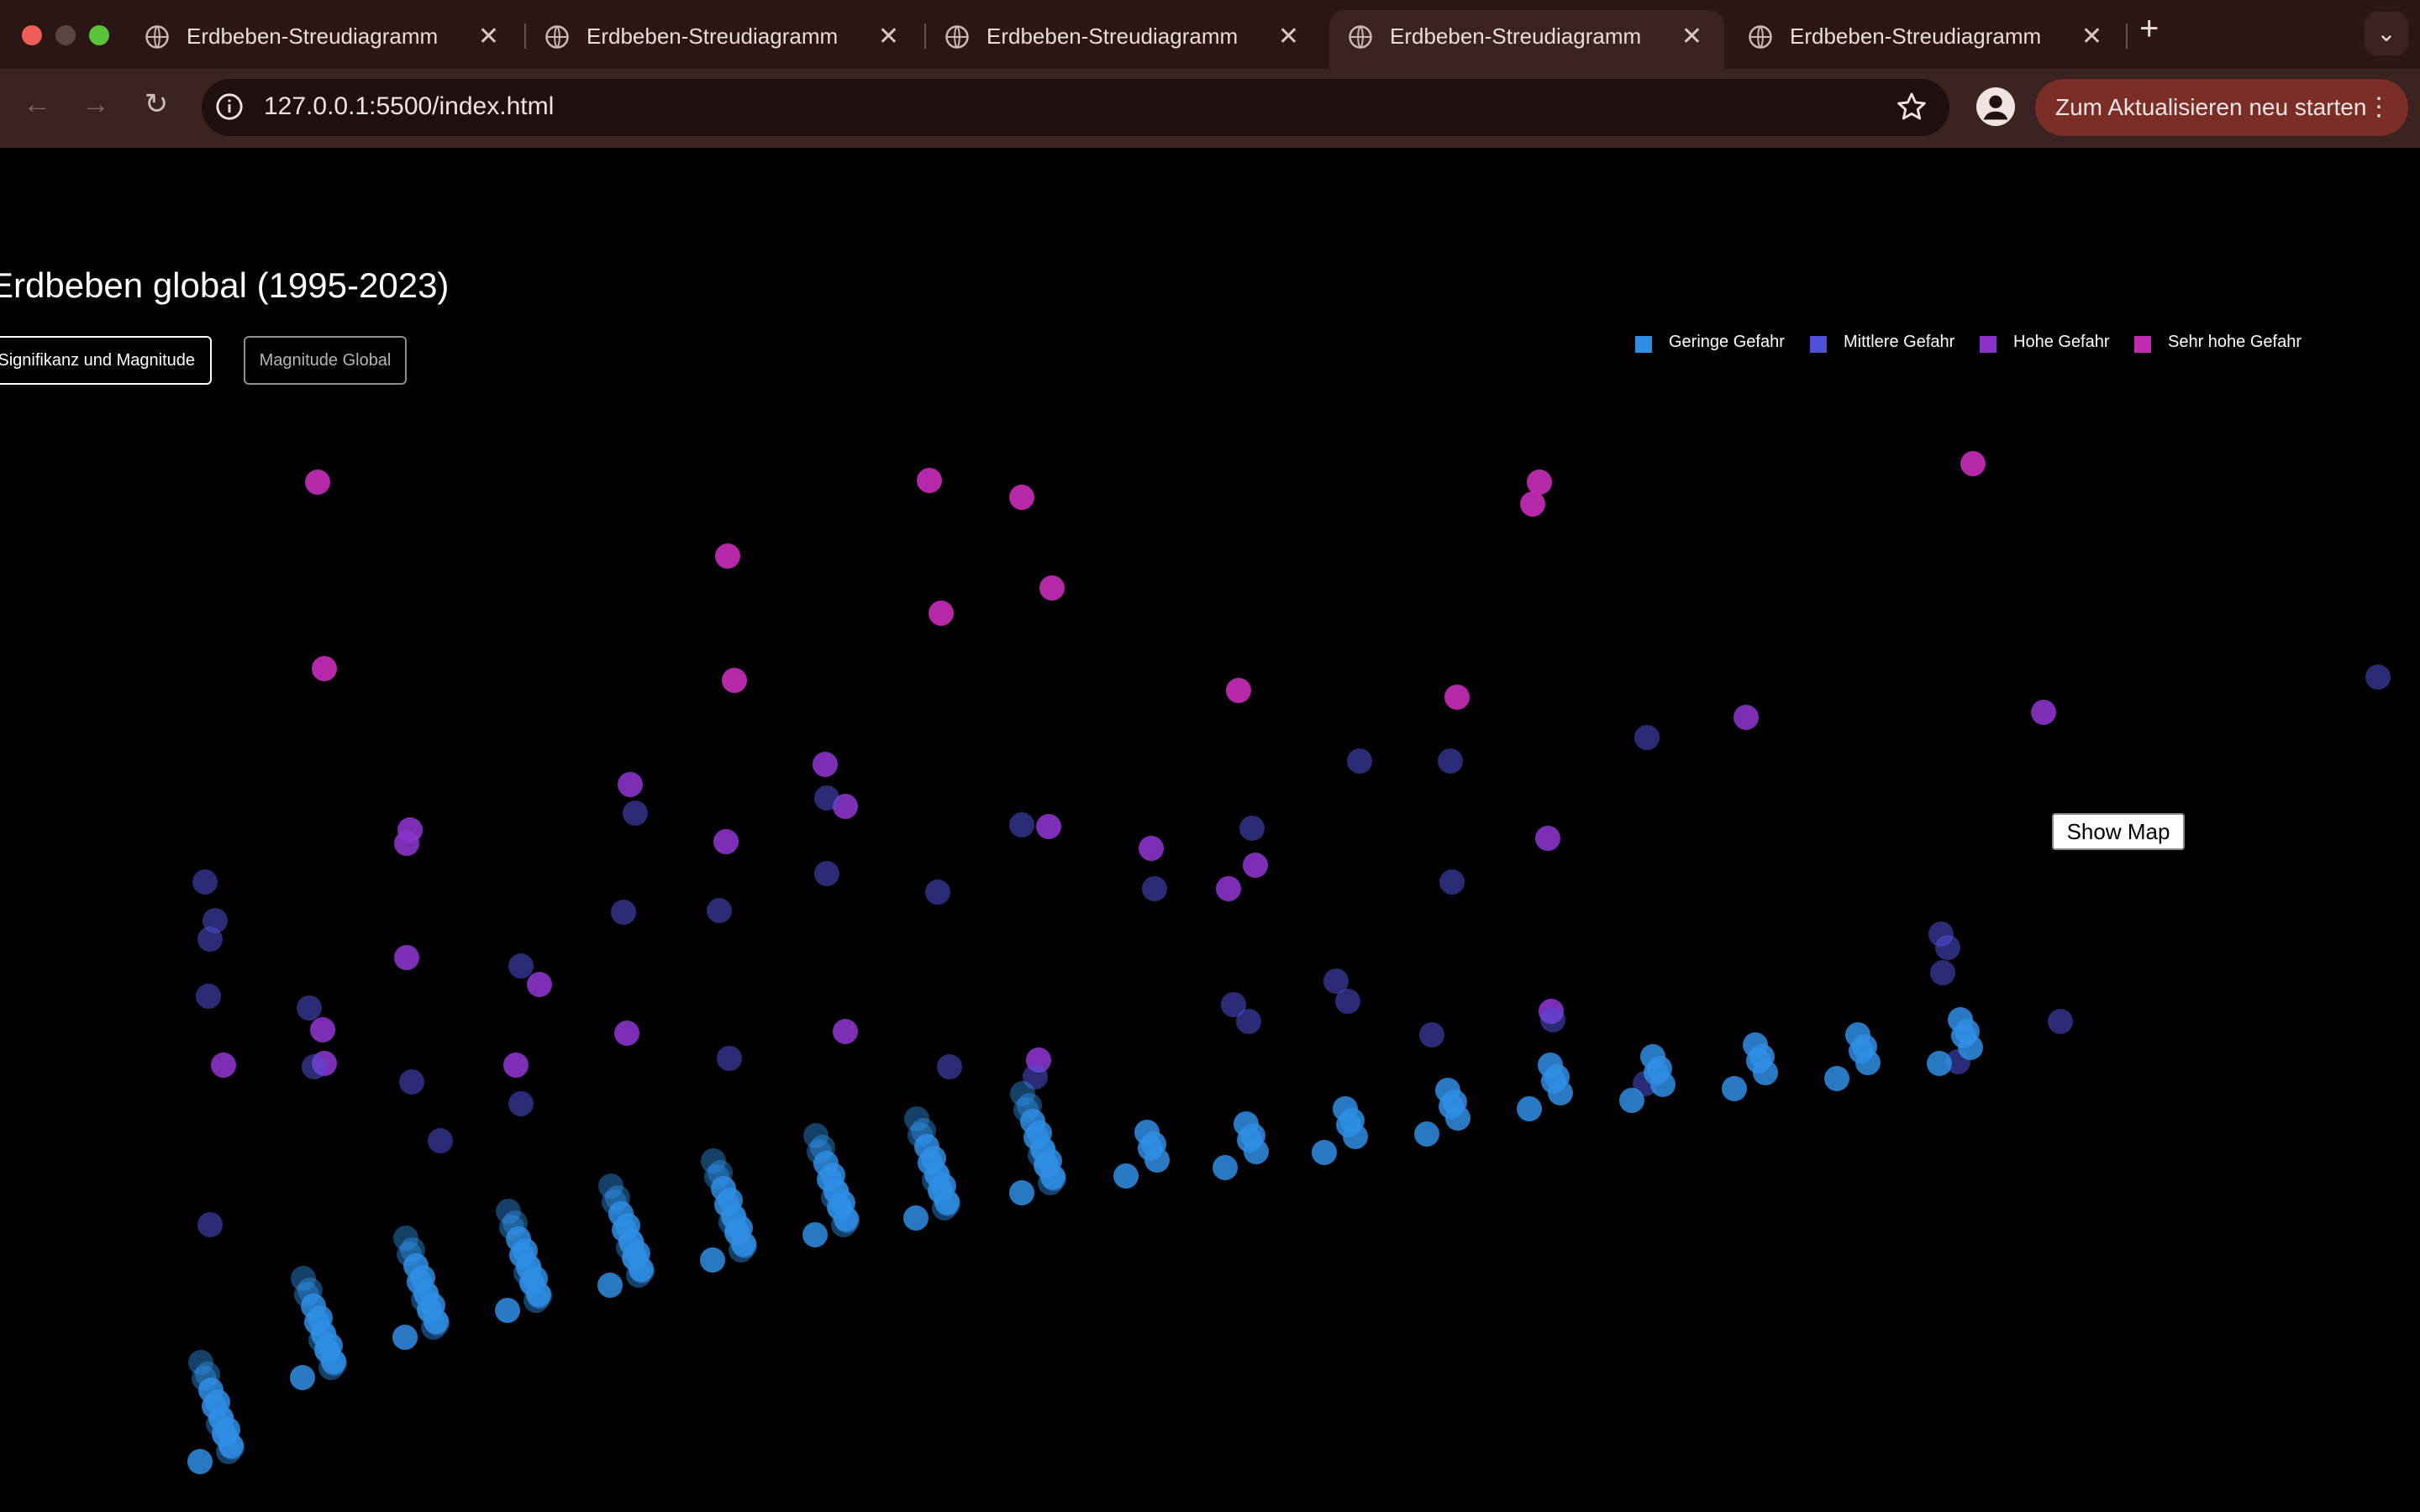 The width and height of the screenshot is (2420, 1512). What do you see at coordinates (1995, 106) in the screenshot?
I see `profile-avatar` at bounding box center [1995, 106].